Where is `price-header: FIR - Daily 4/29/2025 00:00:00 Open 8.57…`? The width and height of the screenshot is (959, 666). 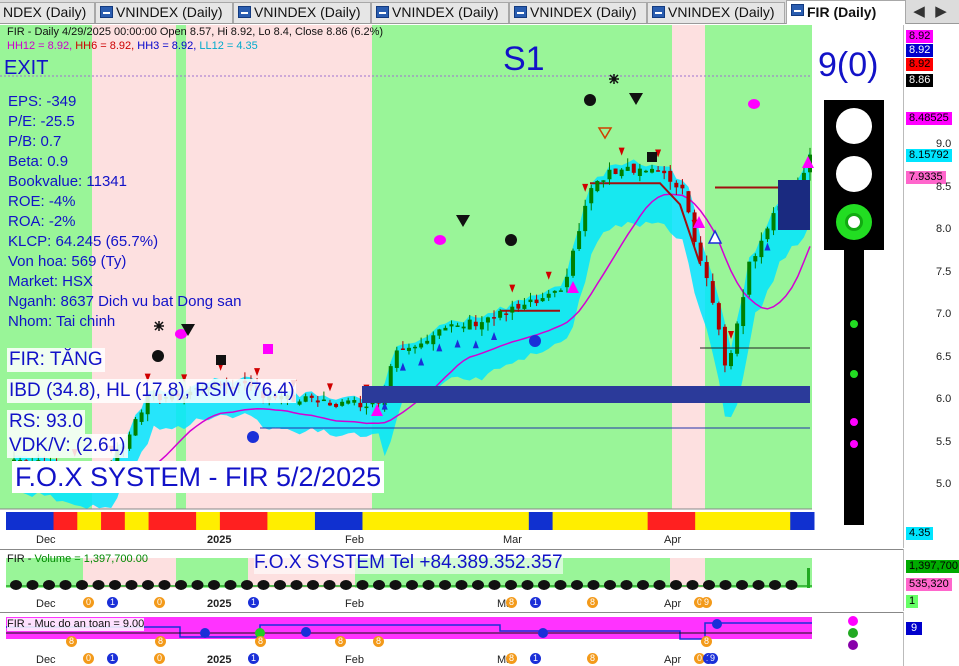
price-header: FIR - Daily 4/29/2025 00:00:00 Open 8.57… is located at coordinates (195, 32).